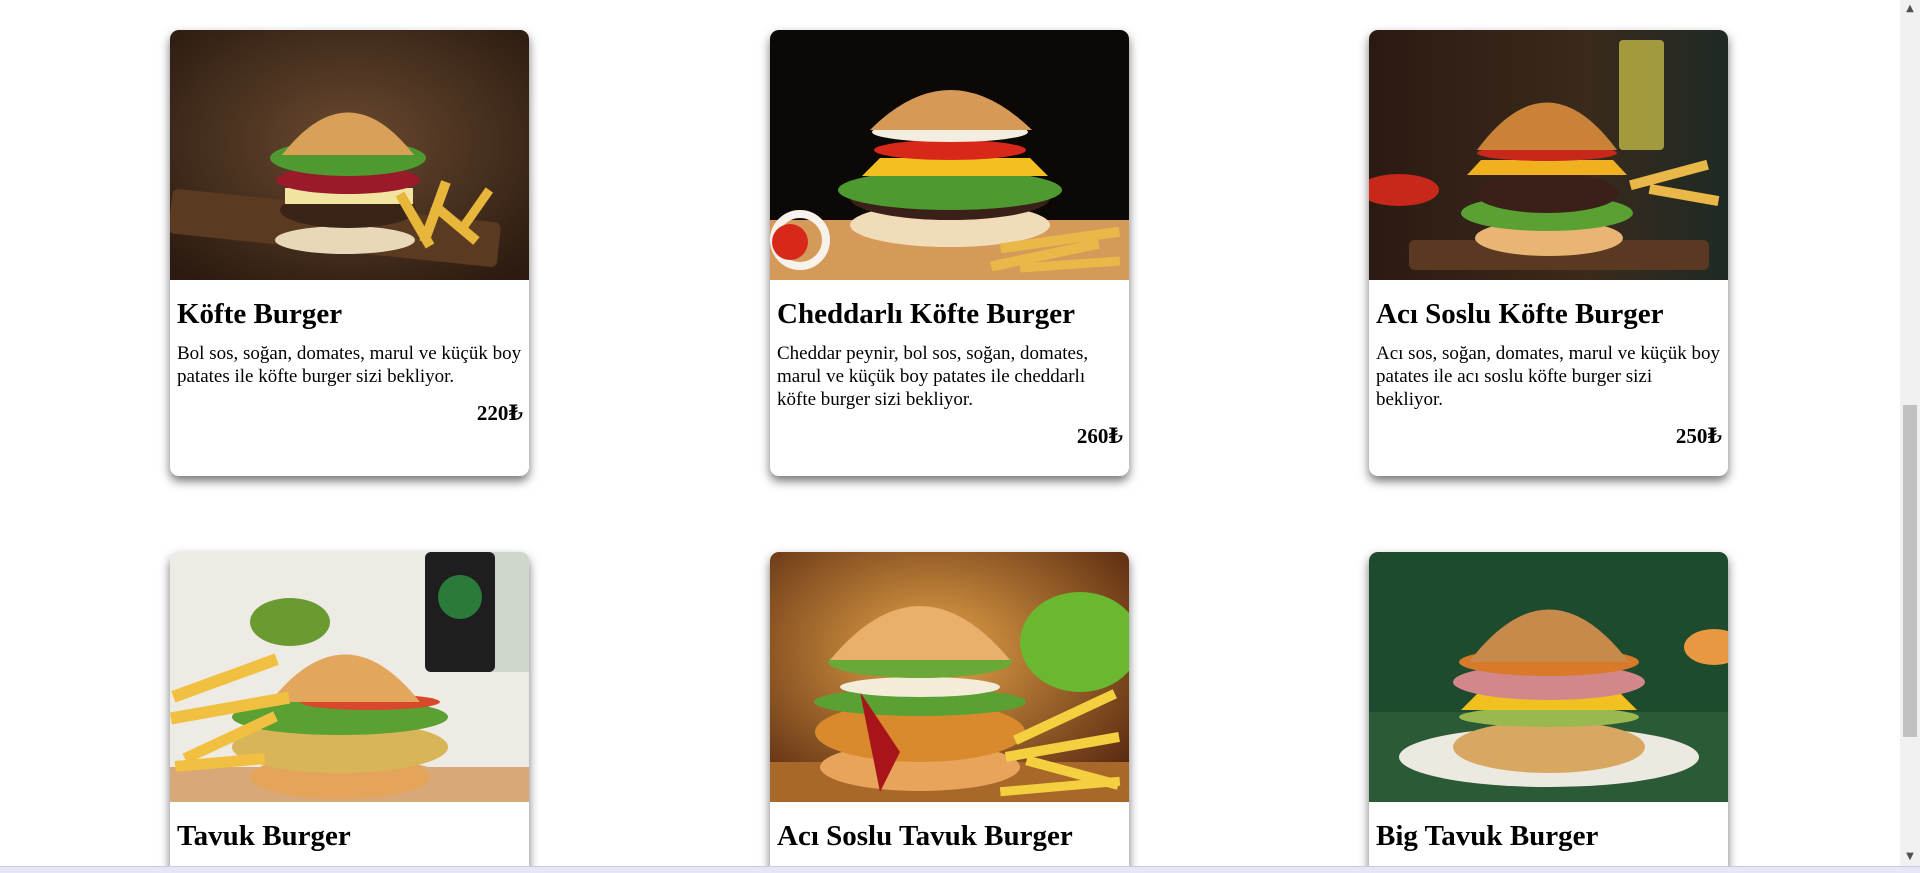  What do you see at coordinates (1548, 677) in the screenshot?
I see `big-chicken-burger-image` at bounding box center [1548, 677].